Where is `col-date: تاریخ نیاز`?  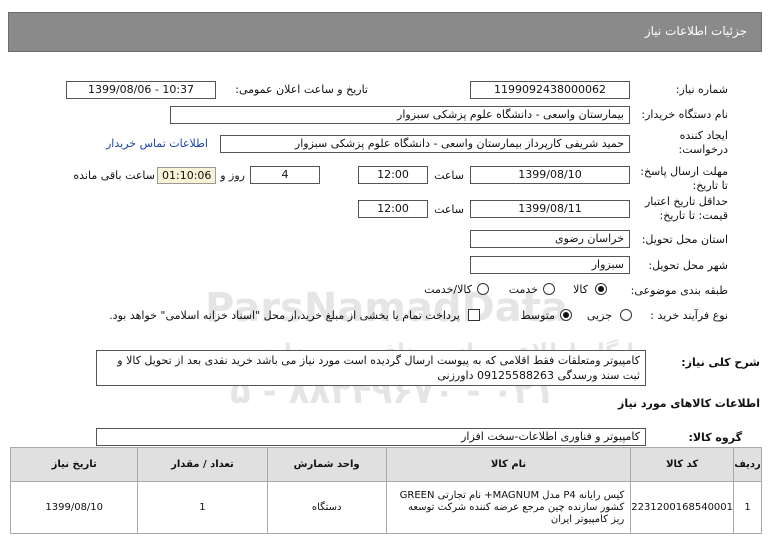
col-date: تاریخ نیاز is located at coordinates (74, 464).